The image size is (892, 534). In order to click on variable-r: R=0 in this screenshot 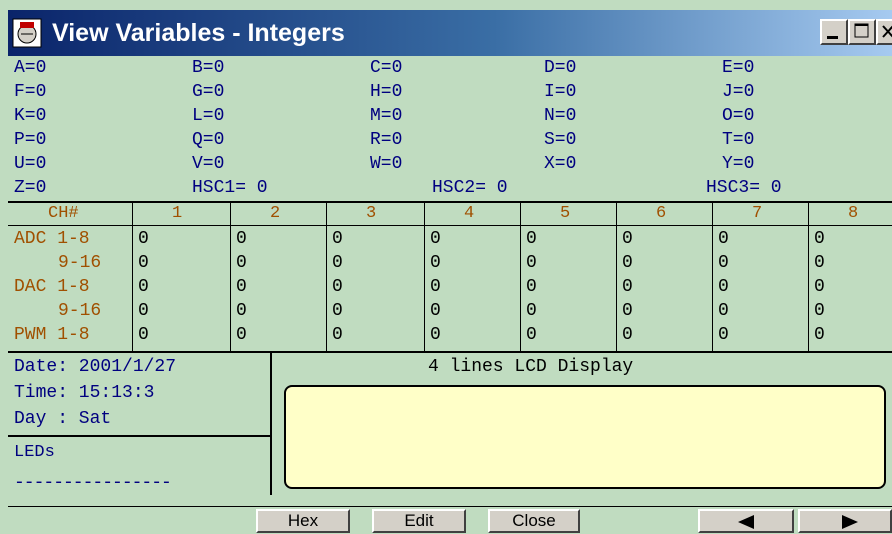, I will do `click(386, 140)`.